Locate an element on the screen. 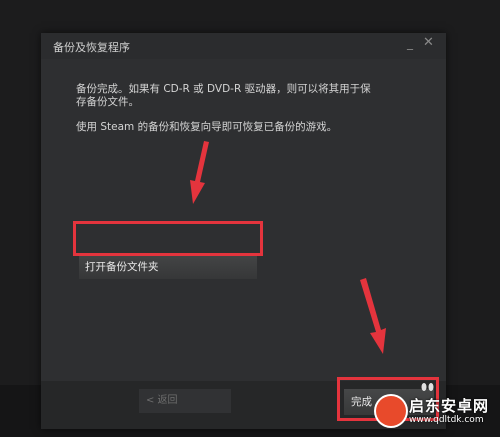  watermark: 启东安卓网 www.qdltdk.com is located at coordinates (438, 409).